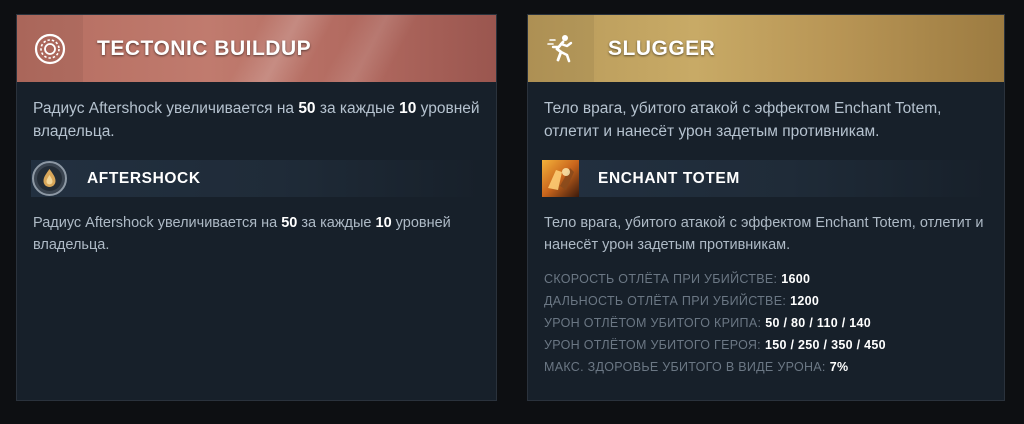  I want to click on stat-value: 1600, so click(796, 279).